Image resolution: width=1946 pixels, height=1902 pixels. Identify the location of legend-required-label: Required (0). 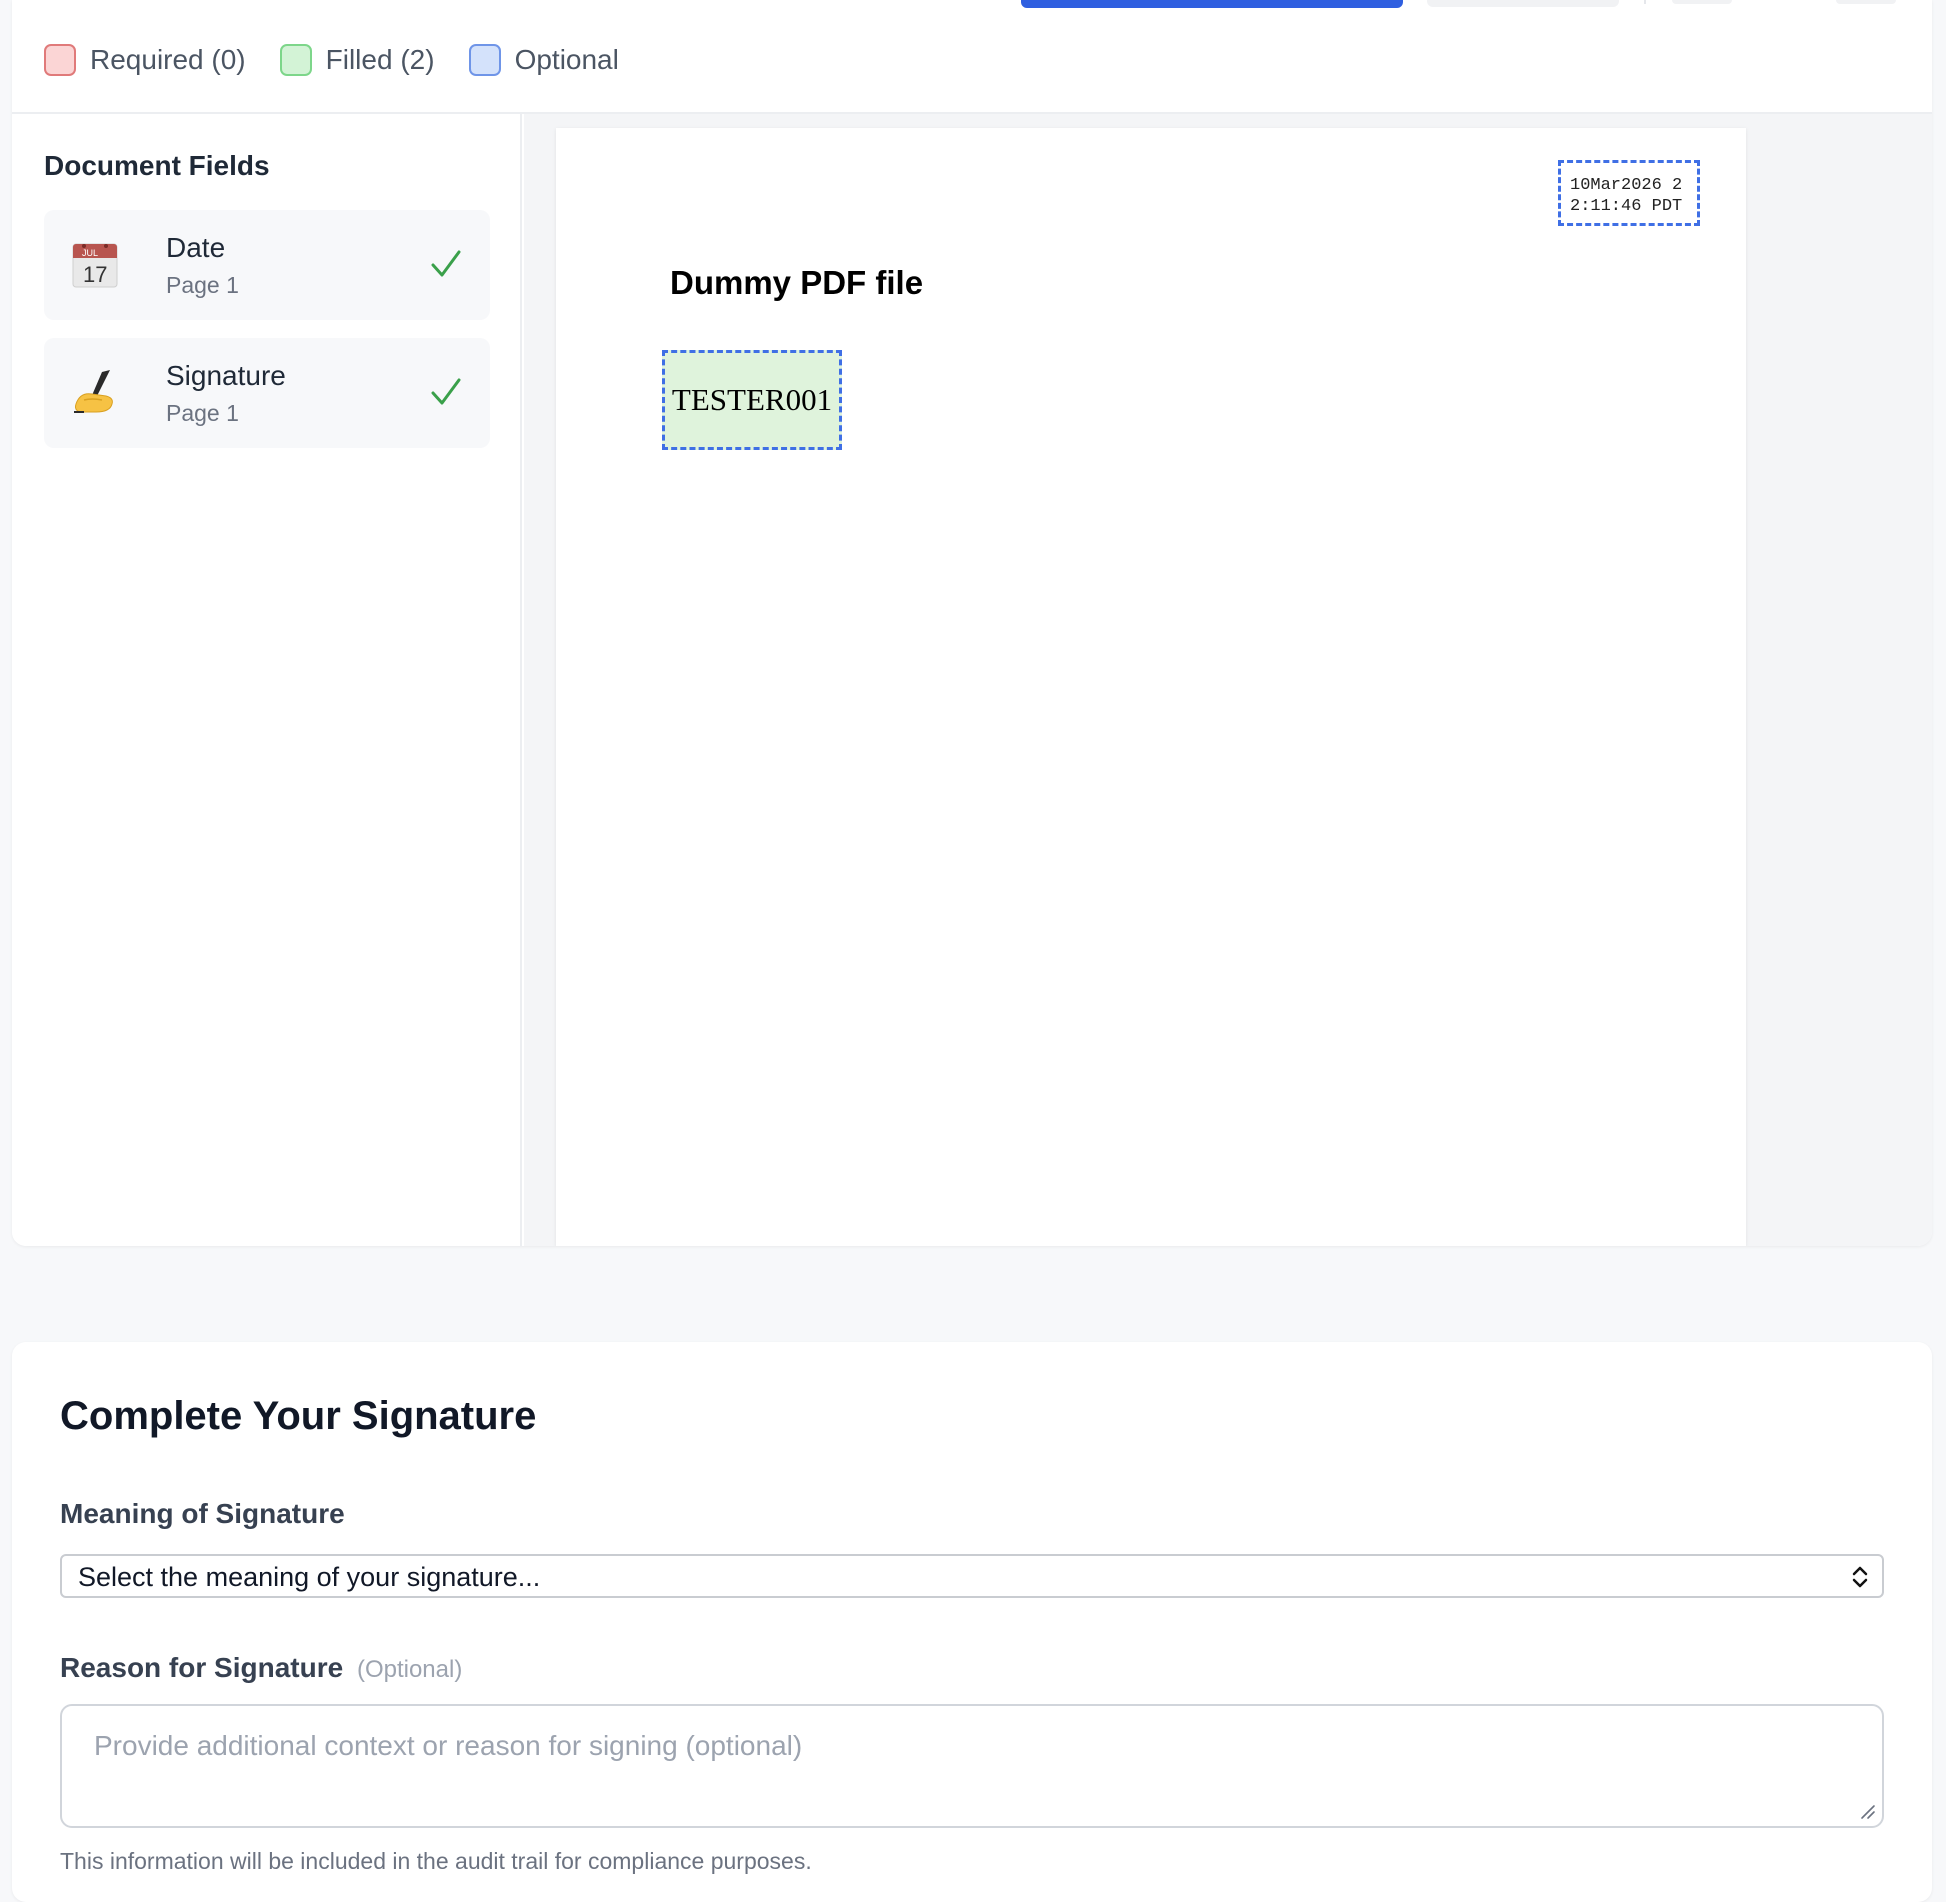
(168, 59).